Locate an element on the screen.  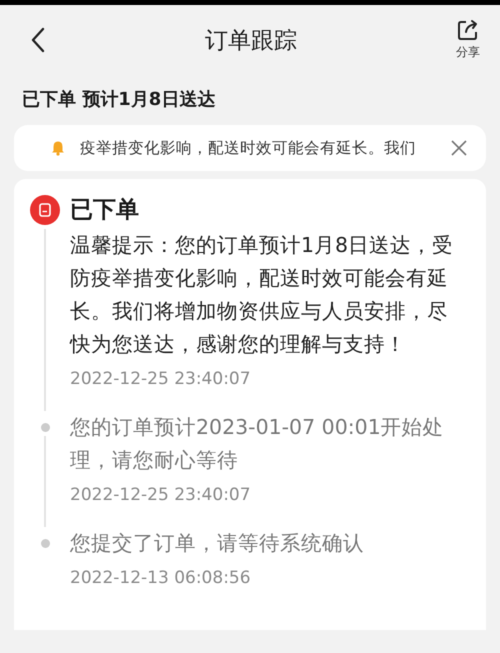
close-button is located at coordinates (459, 148).